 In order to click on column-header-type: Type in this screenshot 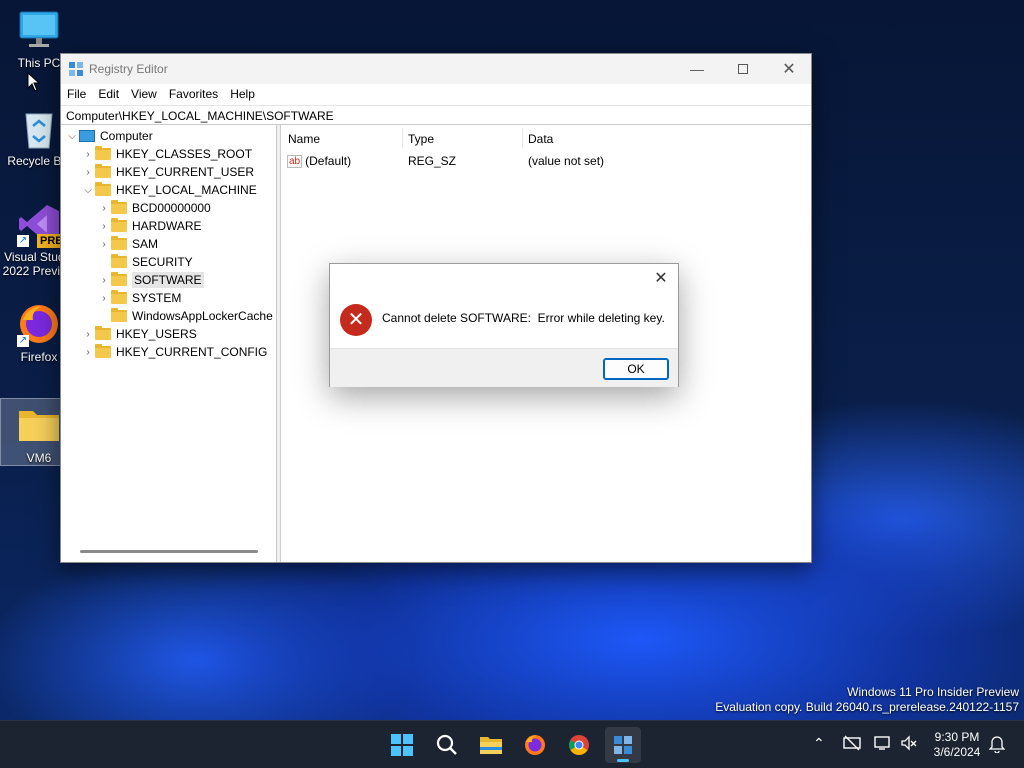, I will do `click(421, 139)`.